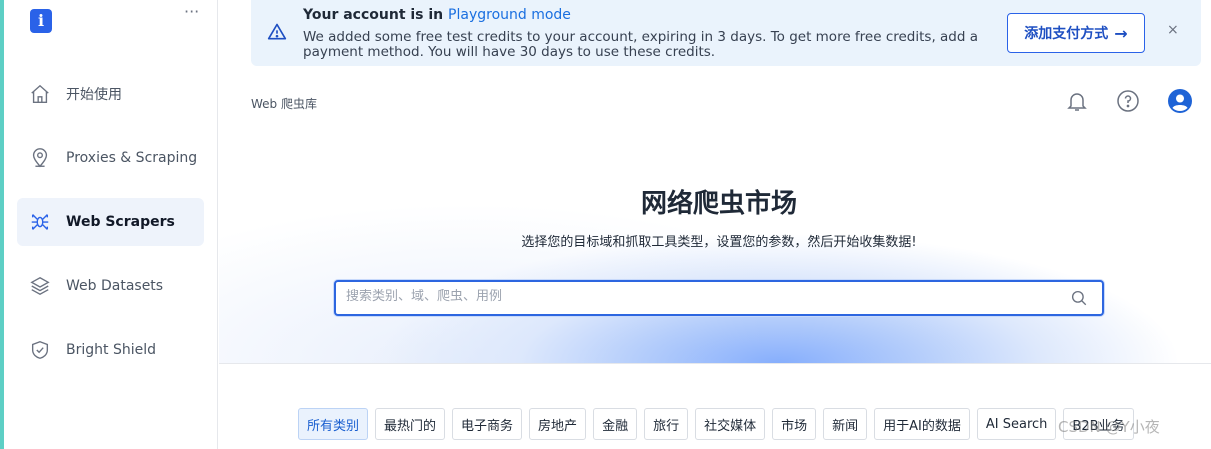  I want to click on sidebar-item-bright-shield: Bright Shield, so click(110, 350).